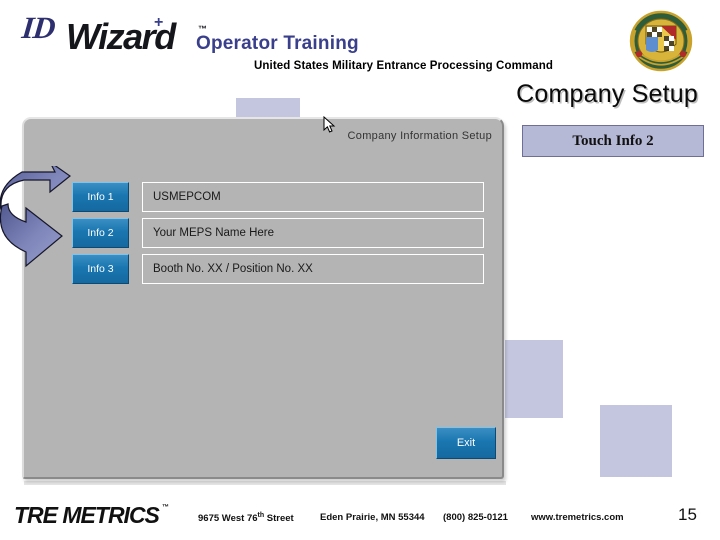  I want to click on info-row-3: Info 3 Booth No. XX / Position No. XX, so click(278, 269).